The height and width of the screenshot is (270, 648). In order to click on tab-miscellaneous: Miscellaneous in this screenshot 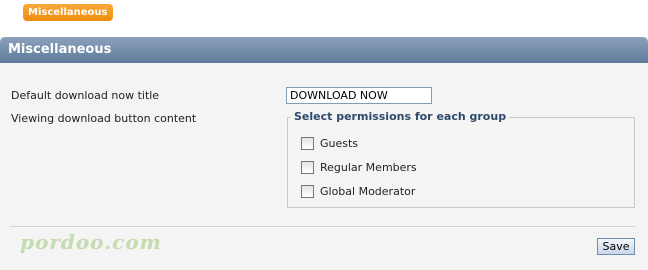, I will do `click(68, 12)`.